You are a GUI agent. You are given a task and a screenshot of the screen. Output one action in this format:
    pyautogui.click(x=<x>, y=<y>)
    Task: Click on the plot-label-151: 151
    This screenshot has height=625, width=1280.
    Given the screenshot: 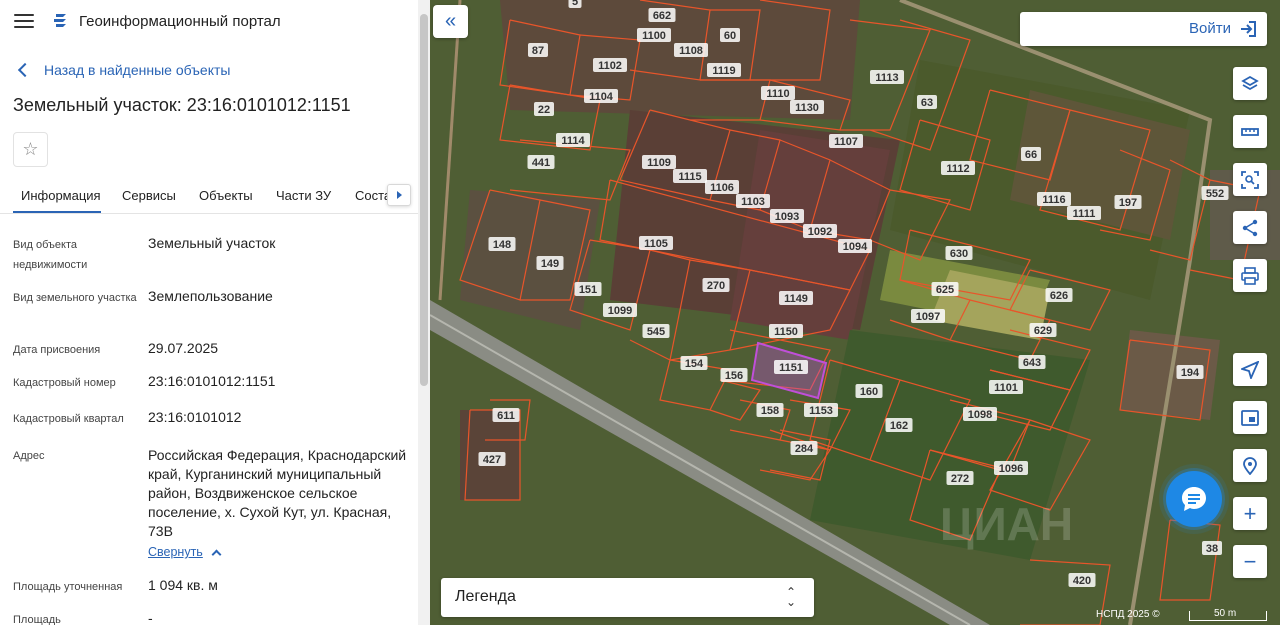 What is the action you would take?
    pyautogui.click(x=588, y=290)
    